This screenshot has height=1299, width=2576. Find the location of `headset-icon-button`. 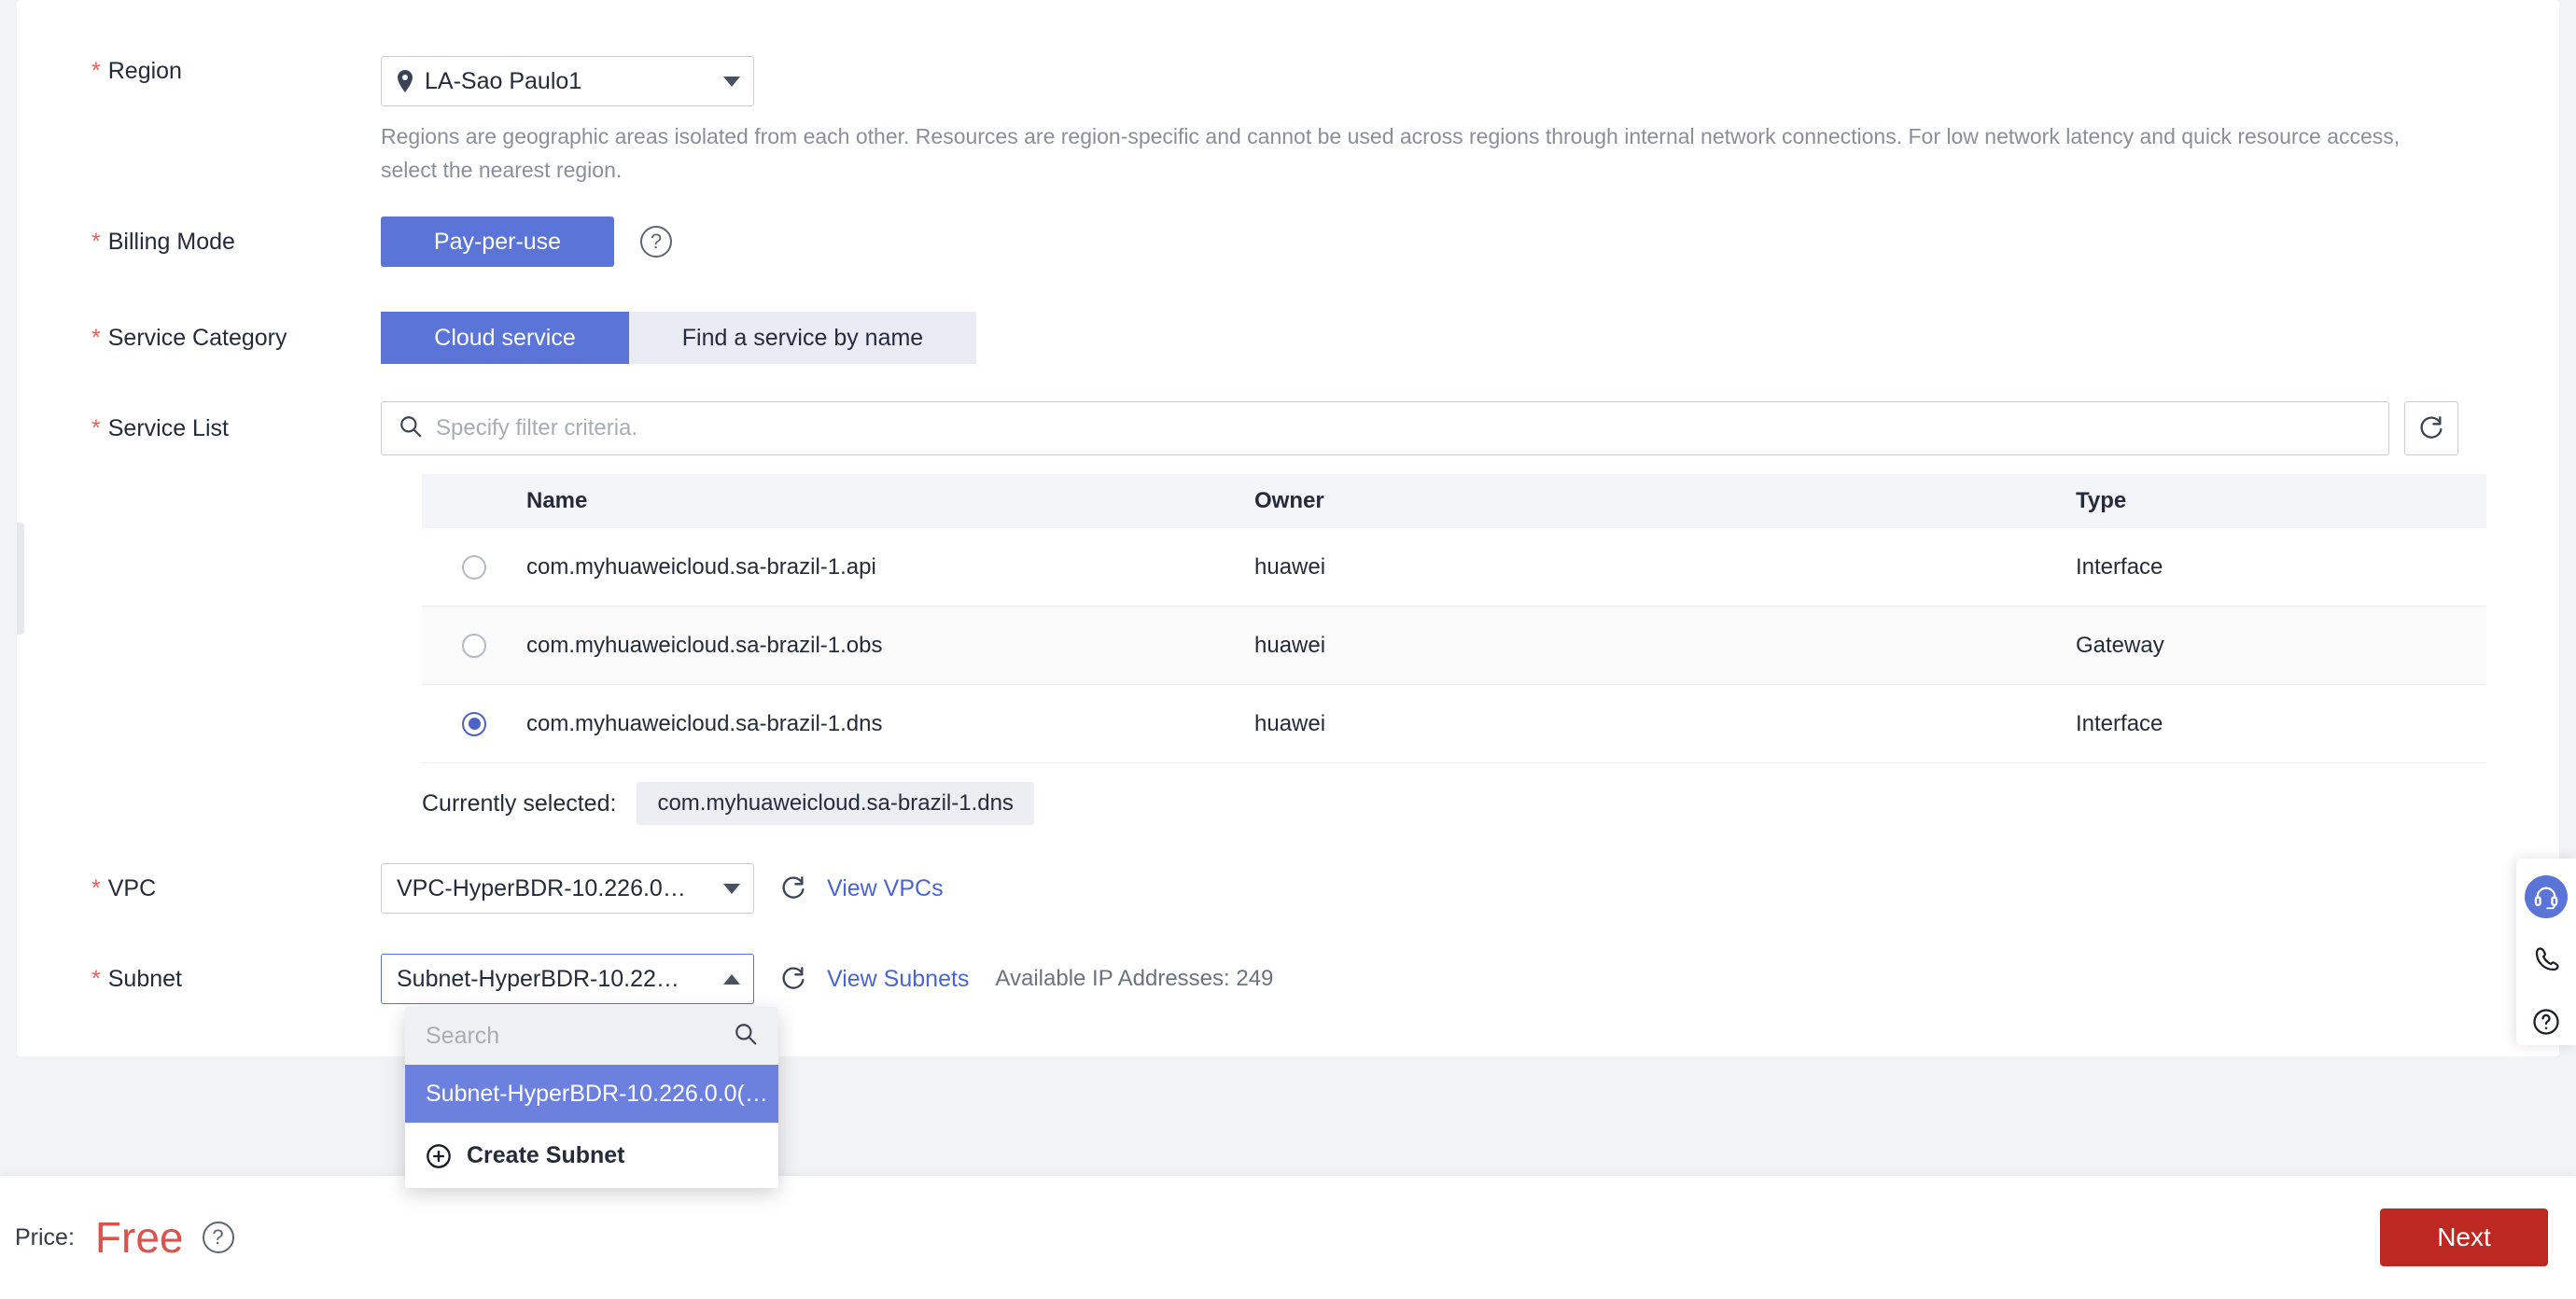

headset-icon-button is located at coordinates (2546, 896).